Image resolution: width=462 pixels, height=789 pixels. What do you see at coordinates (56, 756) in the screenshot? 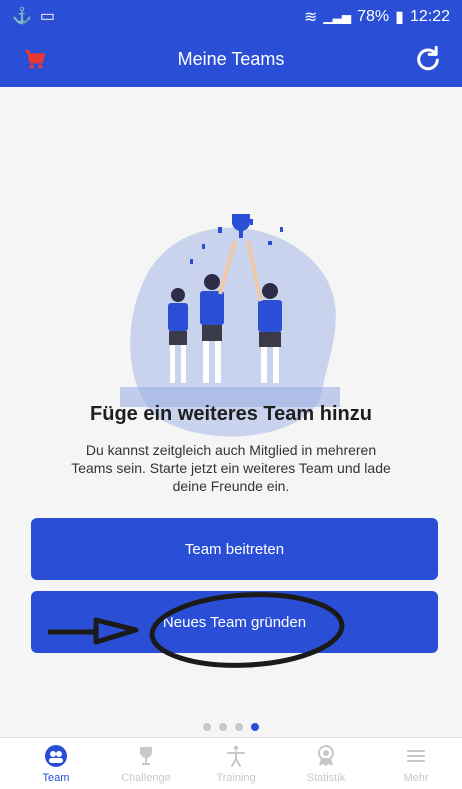
I see `team-icon` at bounding box center [56, 756].